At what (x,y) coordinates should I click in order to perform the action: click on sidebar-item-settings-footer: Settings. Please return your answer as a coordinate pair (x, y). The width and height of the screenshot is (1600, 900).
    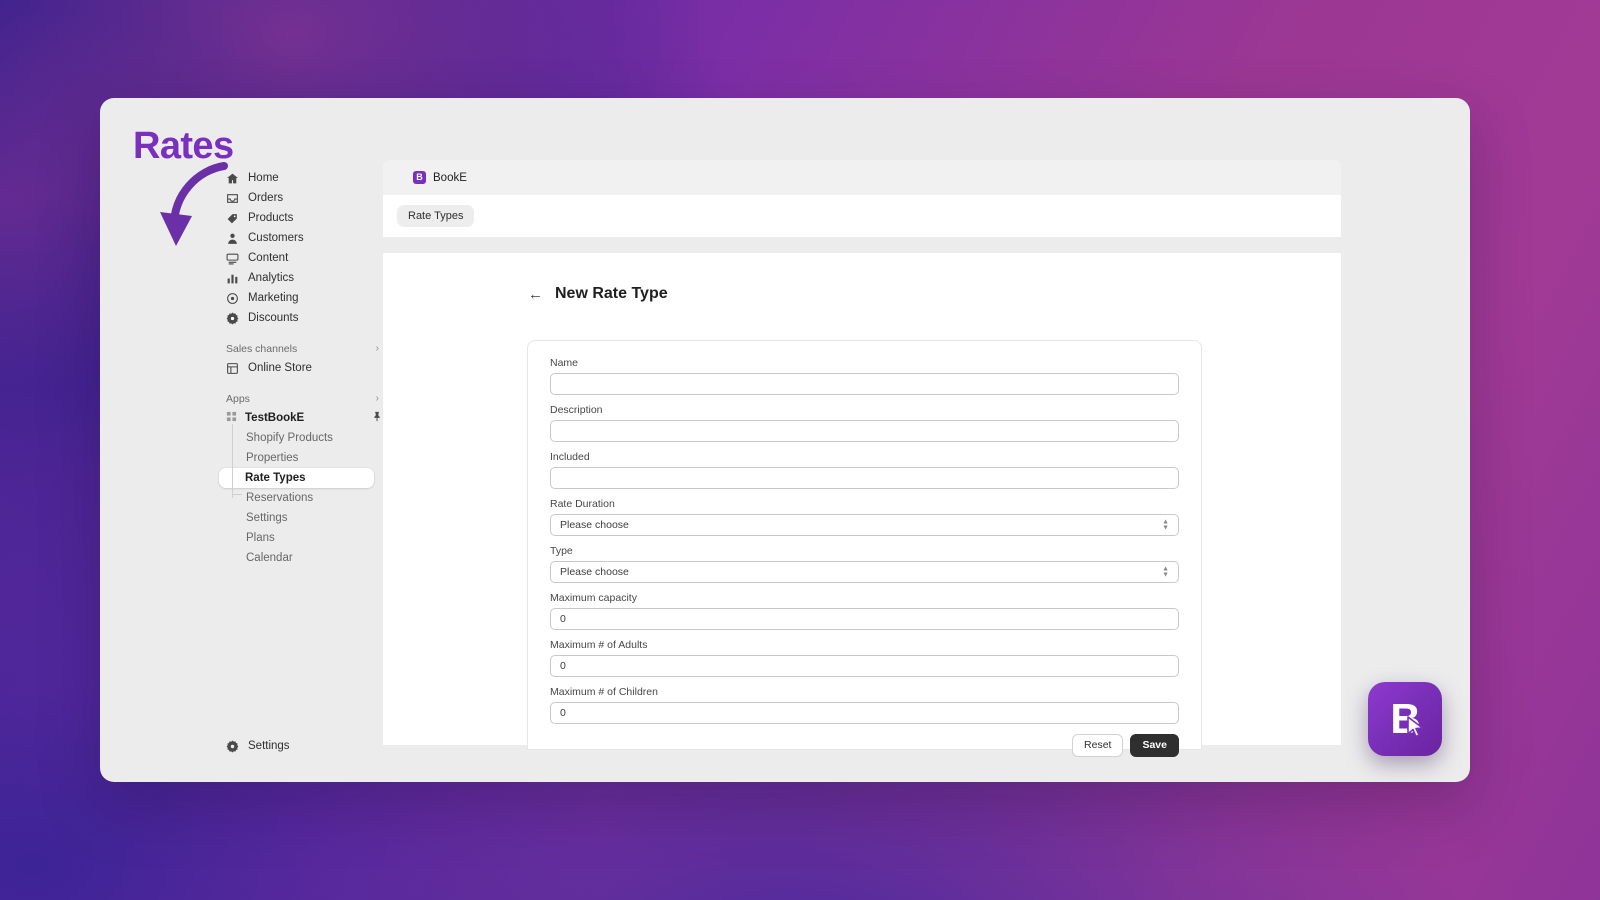
    Looking at the image, I should click on (302, 746).